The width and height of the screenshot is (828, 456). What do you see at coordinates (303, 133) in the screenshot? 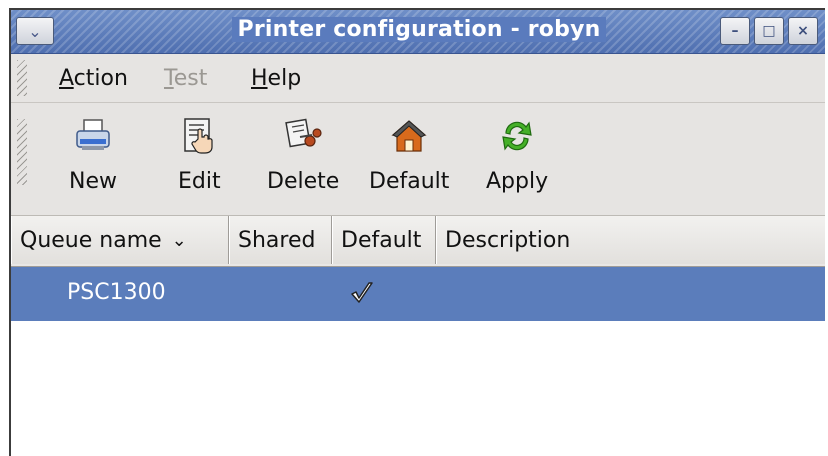
I see `scissors-icon` at bounding box center [303, 133].